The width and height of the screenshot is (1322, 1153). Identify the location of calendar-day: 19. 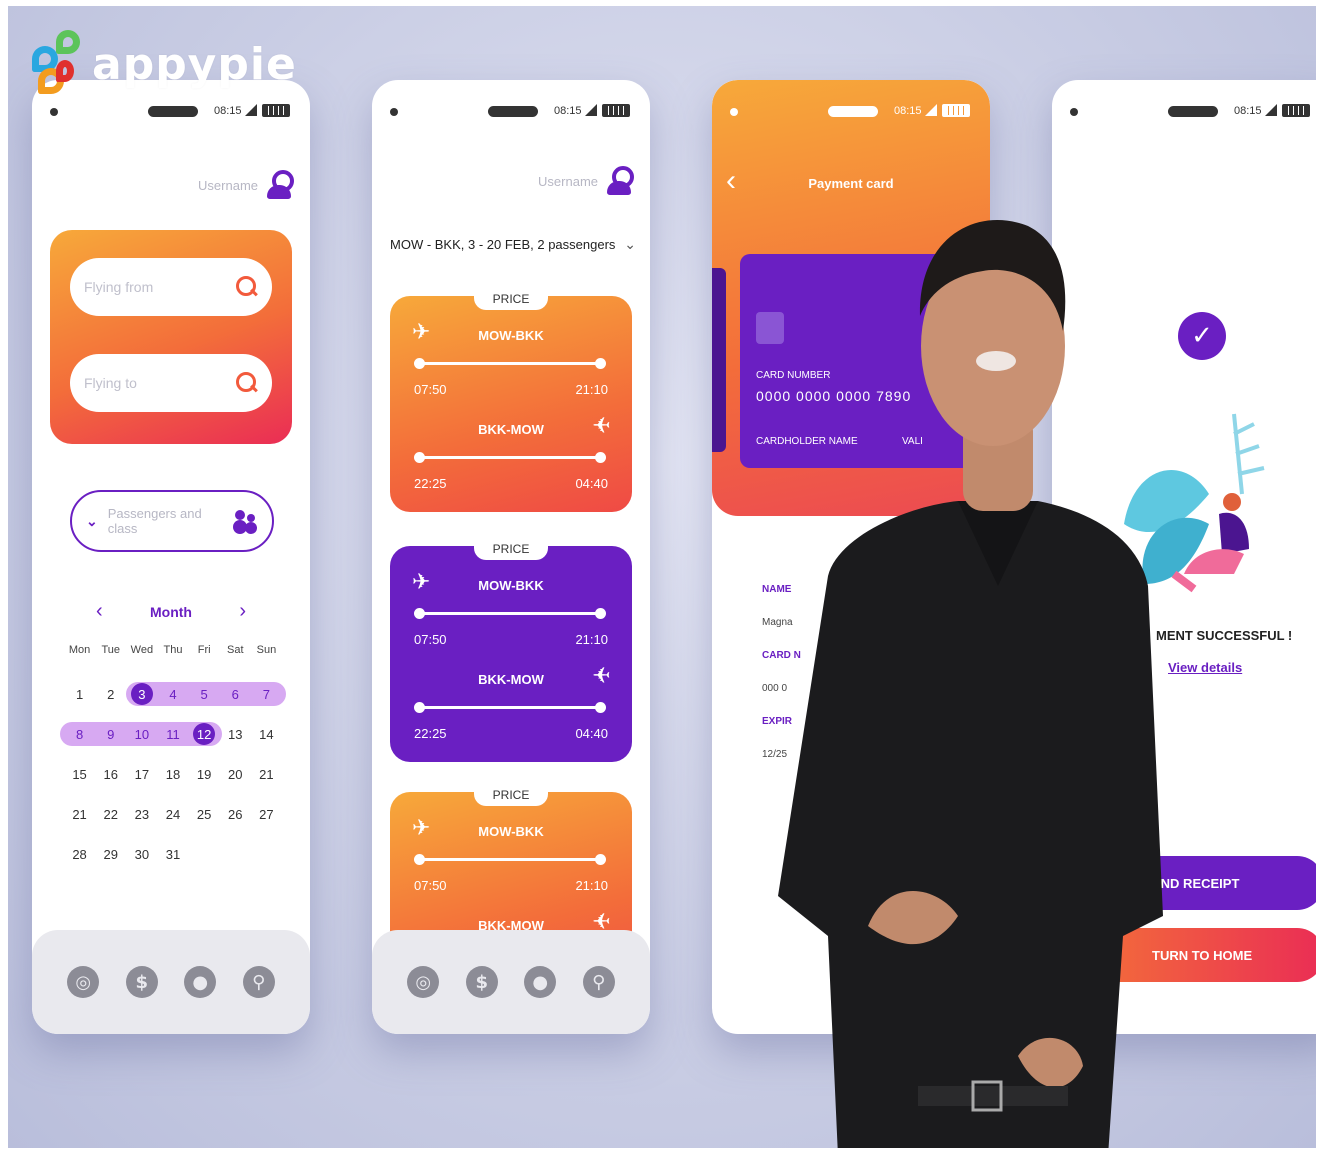
(204, 774).